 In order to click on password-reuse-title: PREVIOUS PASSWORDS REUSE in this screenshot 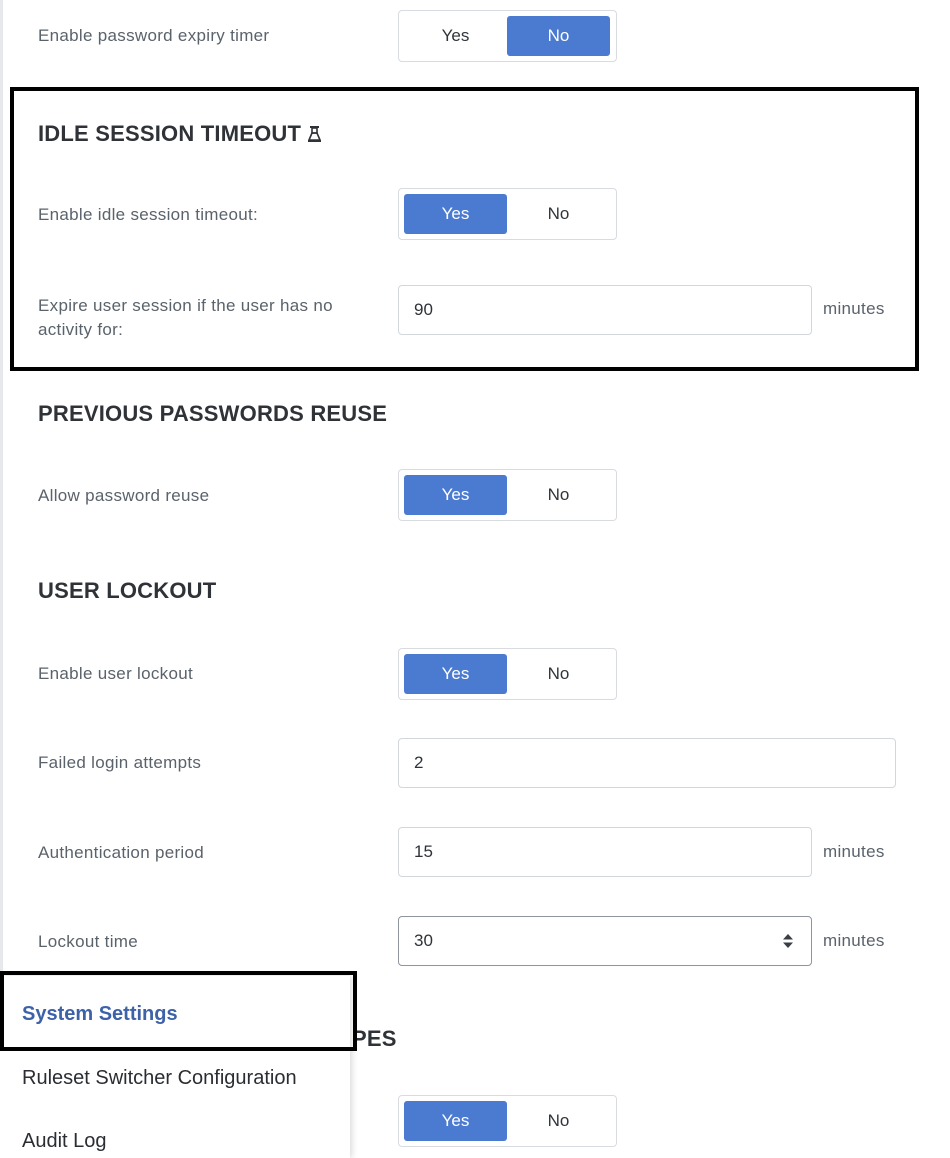, I will do `click(213, 413)`.